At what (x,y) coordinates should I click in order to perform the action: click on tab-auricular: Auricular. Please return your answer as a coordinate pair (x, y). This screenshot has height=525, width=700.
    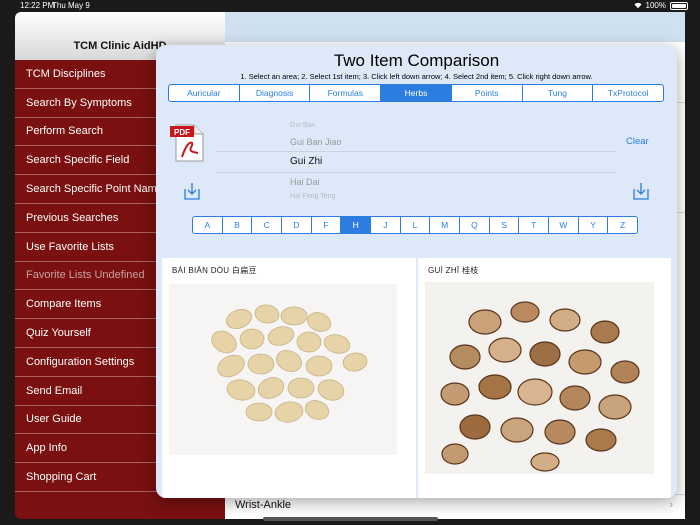
    Looking at the image, I should click on (204, 93).